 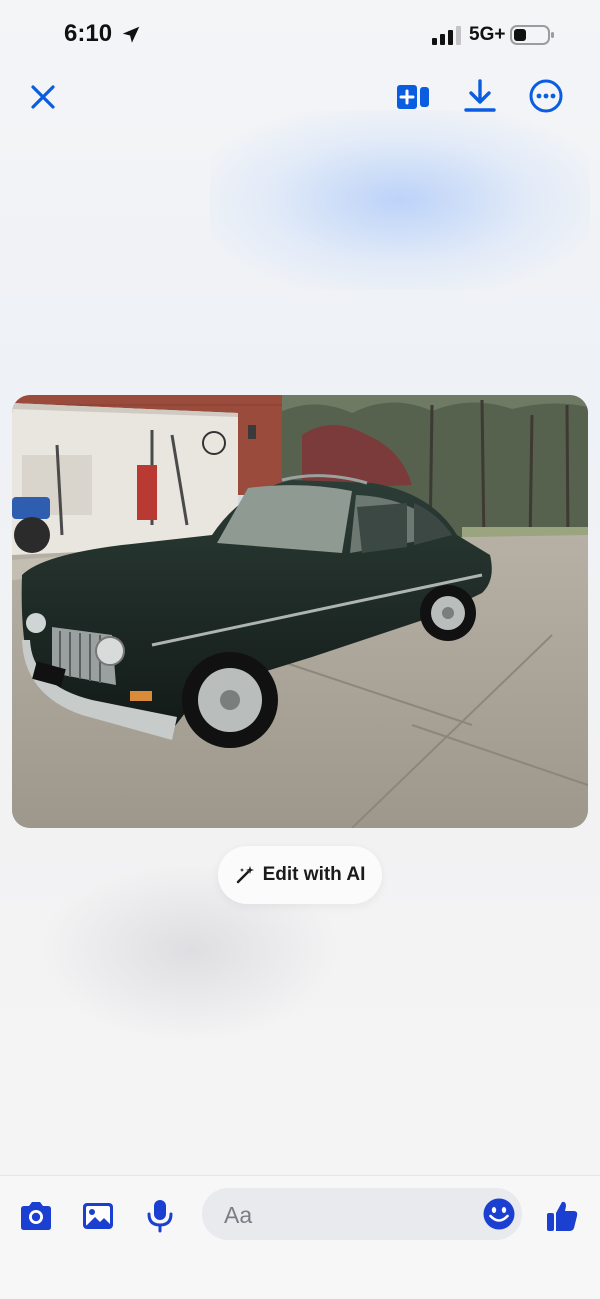 I want to click on gallery-icon, so click(x=98, y=1216).